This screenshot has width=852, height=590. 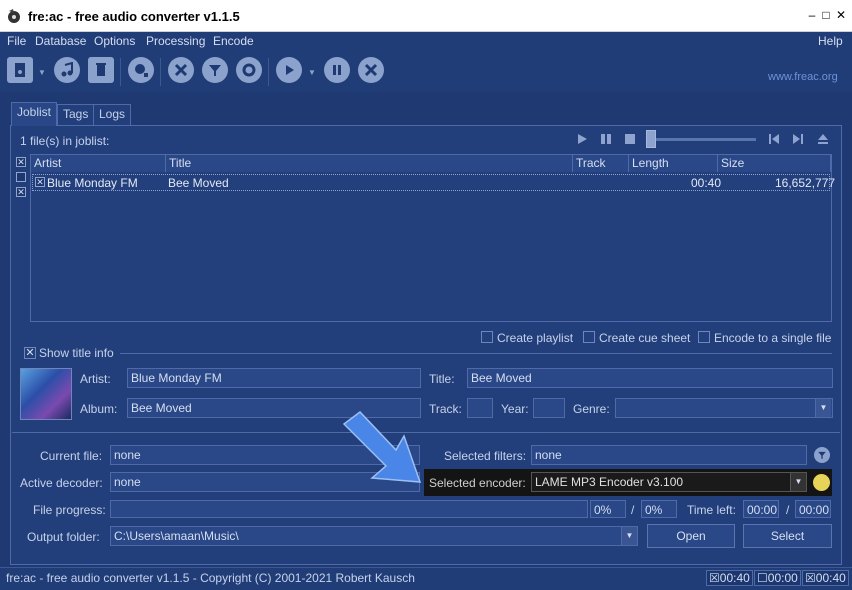 What do you see at coordinates (233, 41) in the screenshot?
I see `menu-encode: Encode` at bounding box center [233, 41].